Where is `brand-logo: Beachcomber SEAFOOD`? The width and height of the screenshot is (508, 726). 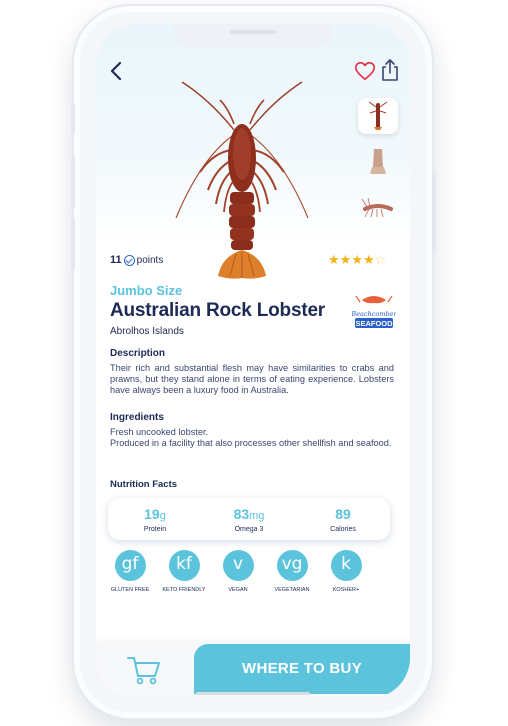
brand-logo: Beachcomber SEAFOOD is located at coordinates (374, 311).